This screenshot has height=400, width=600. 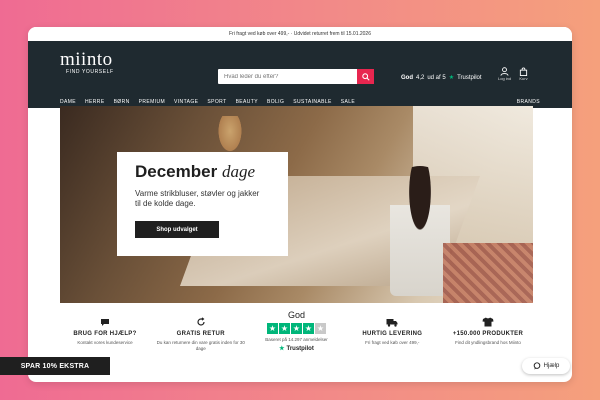 What do you see at coordinates (488, 322) in the screenshot?
I see `tshirt-icon` at bounding box center [488, 322].